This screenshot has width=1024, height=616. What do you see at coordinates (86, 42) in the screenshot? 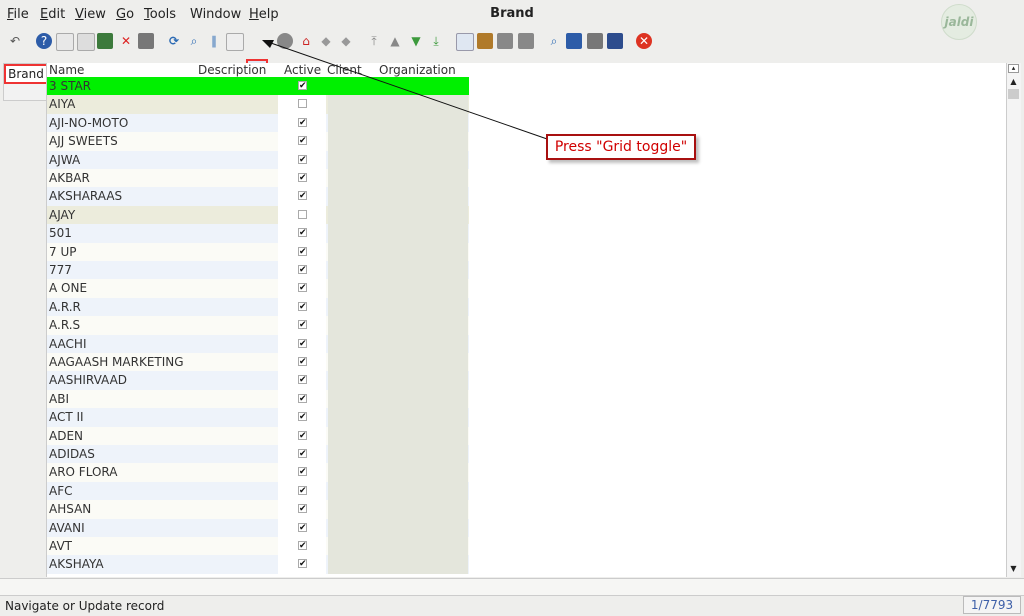
I see `copy-record-icon` at bounding box center [86, 42].